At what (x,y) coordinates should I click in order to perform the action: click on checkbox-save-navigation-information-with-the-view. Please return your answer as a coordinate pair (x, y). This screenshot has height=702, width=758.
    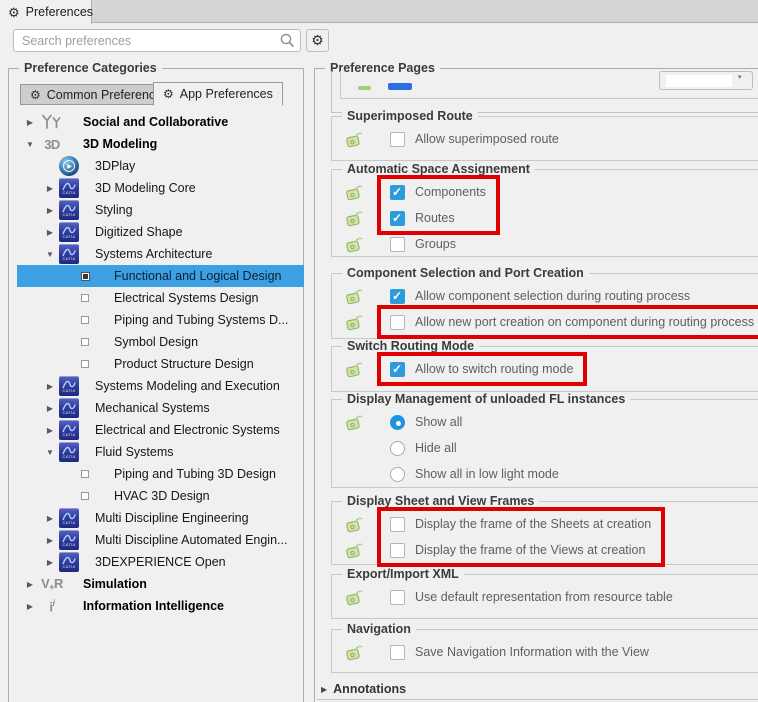
    Looking at the image, I should click on (397, 652).